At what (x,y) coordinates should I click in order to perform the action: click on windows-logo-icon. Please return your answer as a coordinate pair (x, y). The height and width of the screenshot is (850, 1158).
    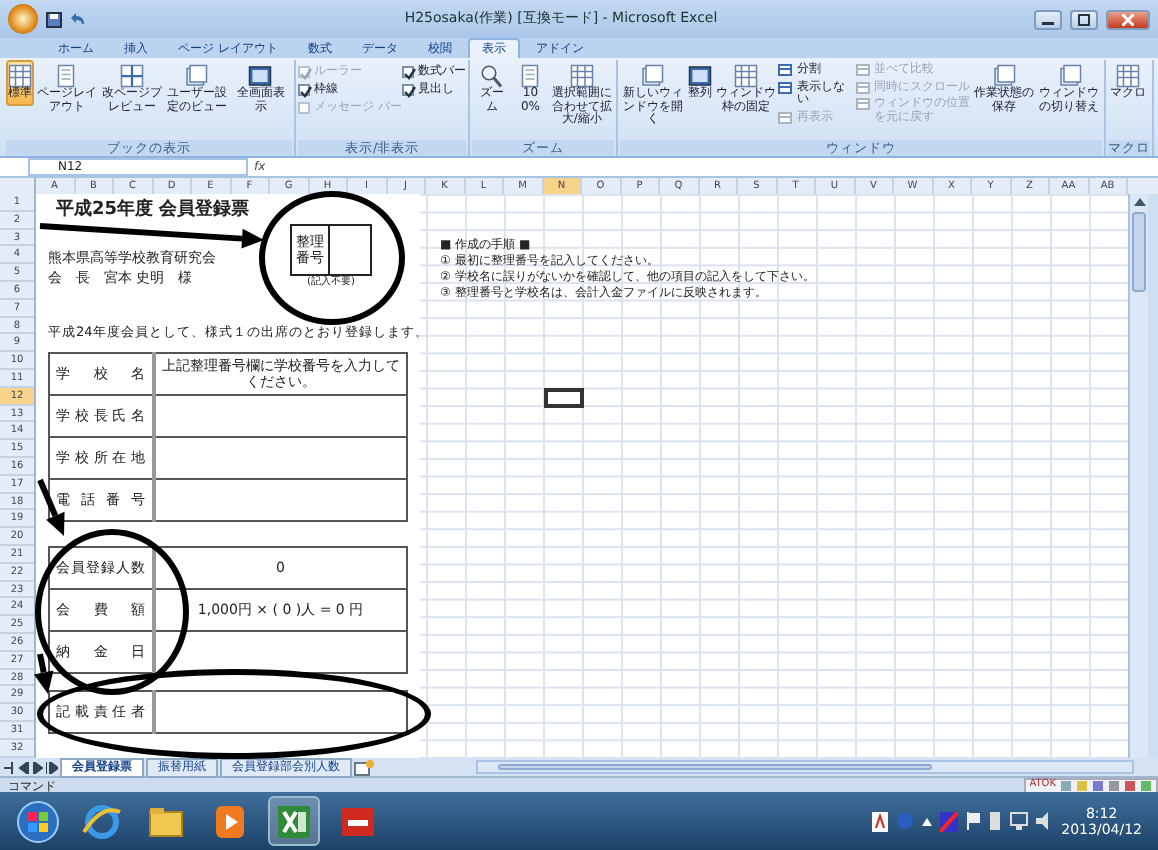
    Looking at the image, I should click on (38, 821).